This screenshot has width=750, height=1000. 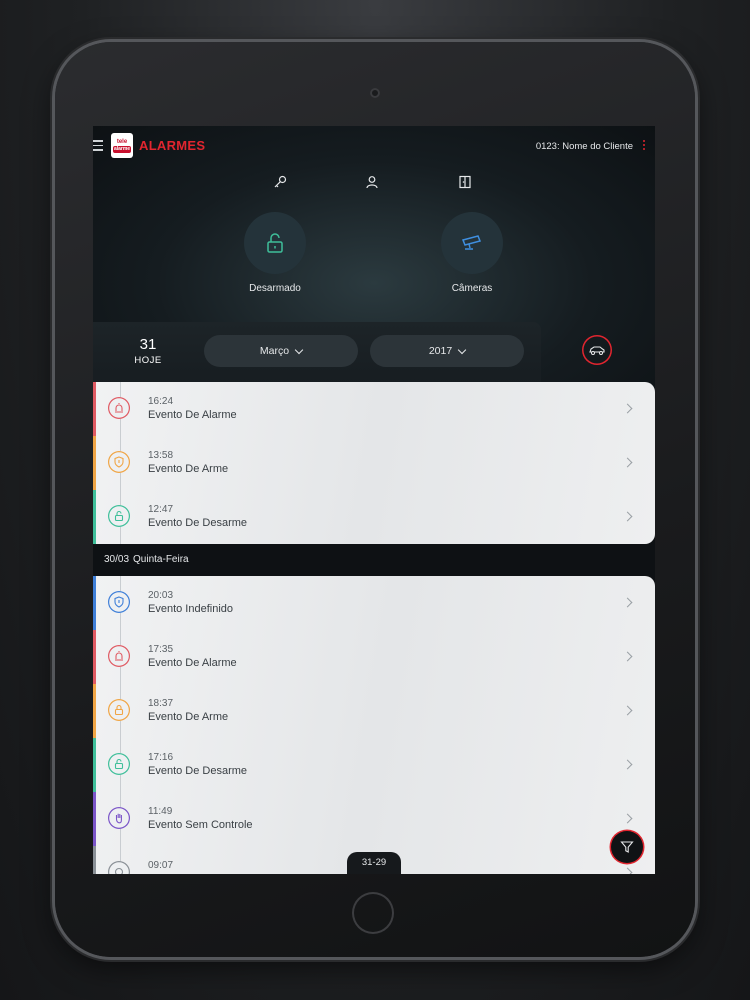 What do you see at coordinates (148, 344) in the screenshot?
I see `today-day-number: 31` at bounding box center [148, 344].